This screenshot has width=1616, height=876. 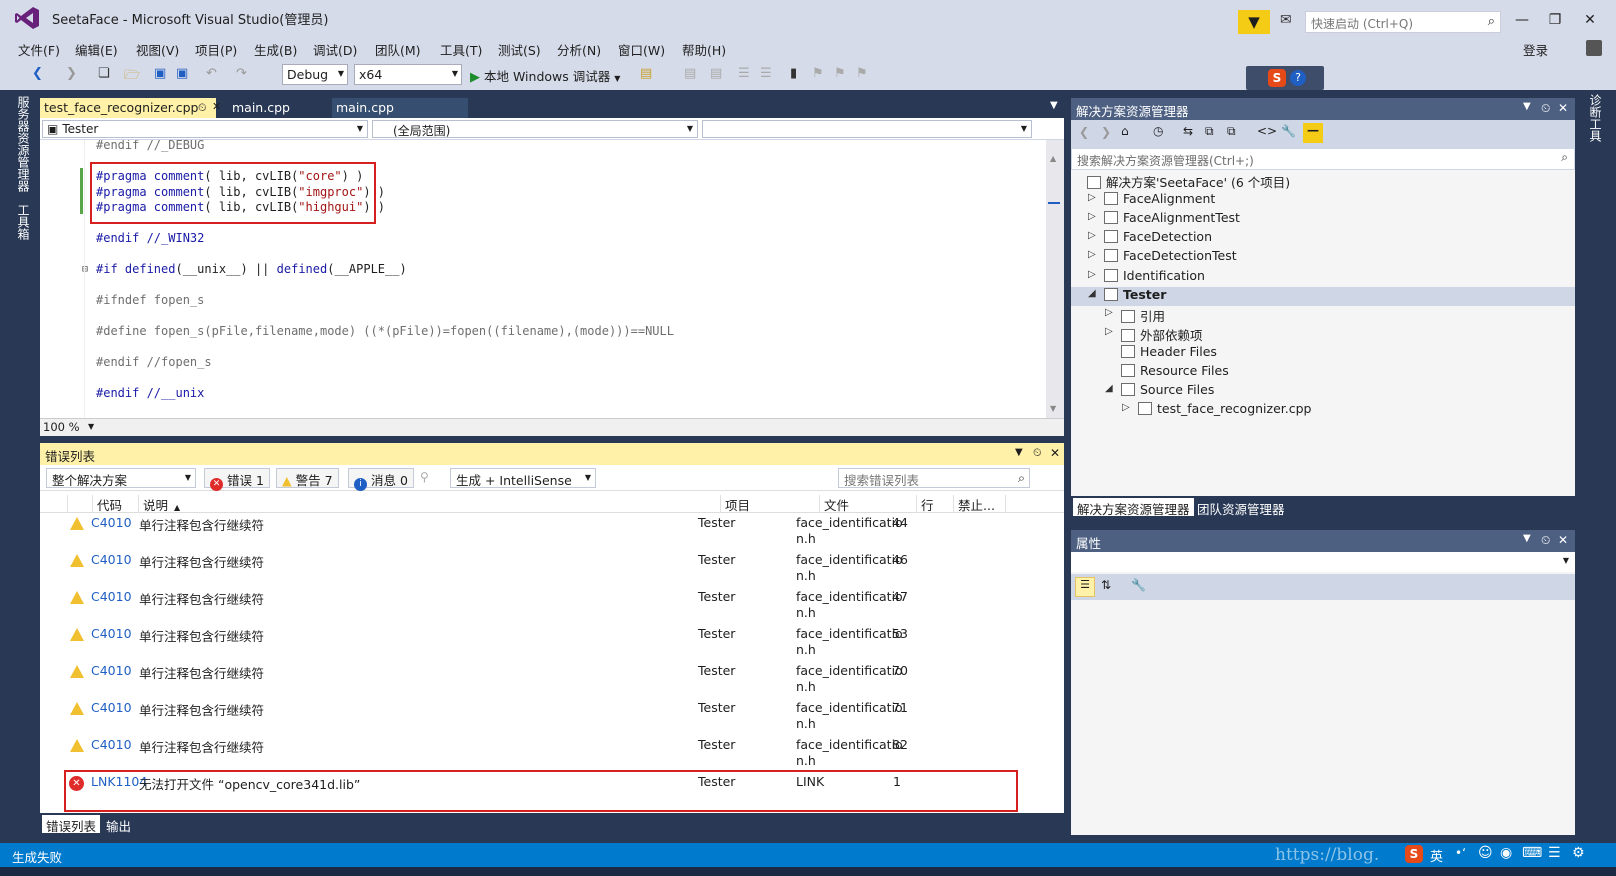 What do you see at coordinates (704, 49) in the screenshot?
I see `menu-help: 帮助(H)` at bounding box center [704, 49].